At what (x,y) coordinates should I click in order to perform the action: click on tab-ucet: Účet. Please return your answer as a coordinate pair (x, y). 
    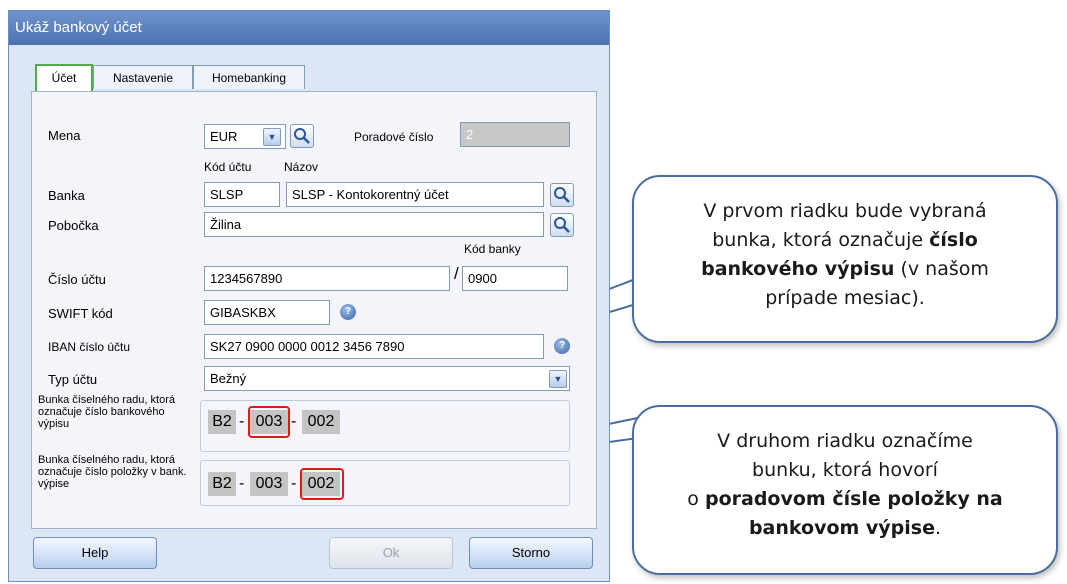
    Looking at the image, I should click on (64, 77).